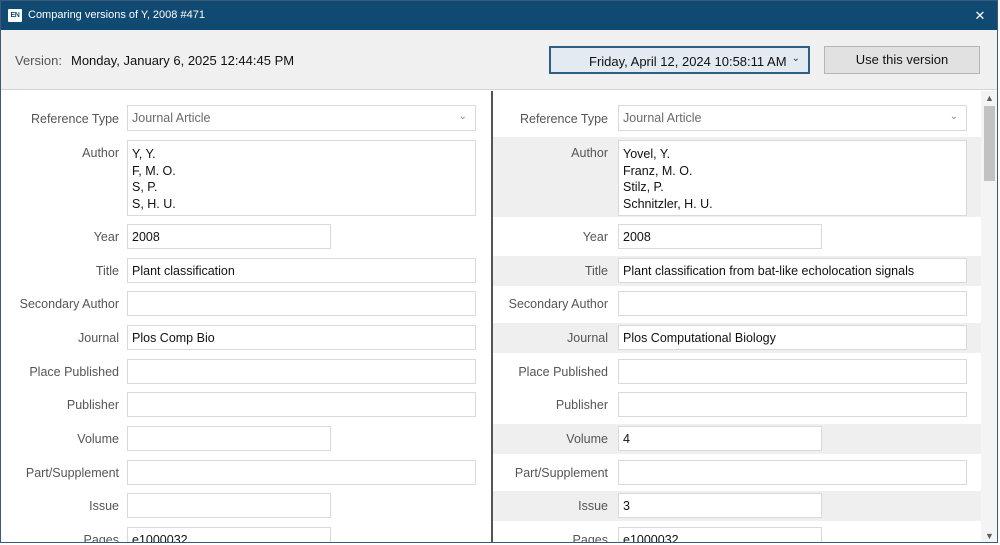 Image resolution: width=1000 pixels, height=545 pixels. What do you see at coordinates (144, 154) in the screenshot?
I see `author-line: Y, Y.` at bounding box center [144, 154].